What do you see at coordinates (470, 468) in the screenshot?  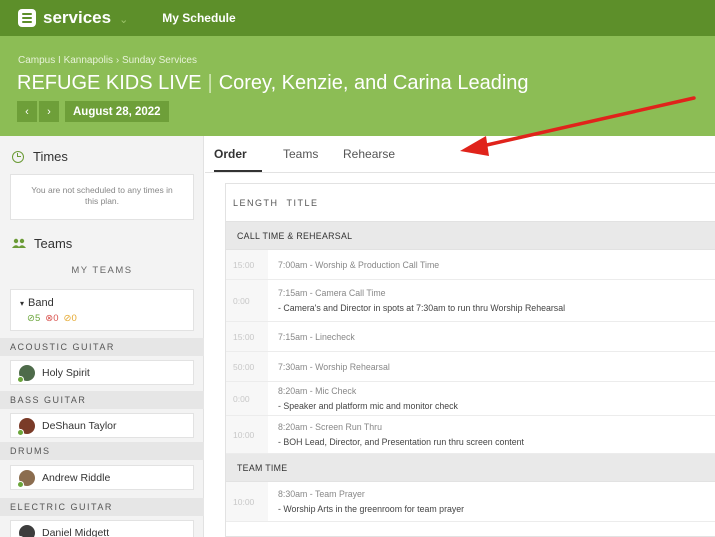 I see `section-header: TEAM TIME` at bounding box center [470, 468].